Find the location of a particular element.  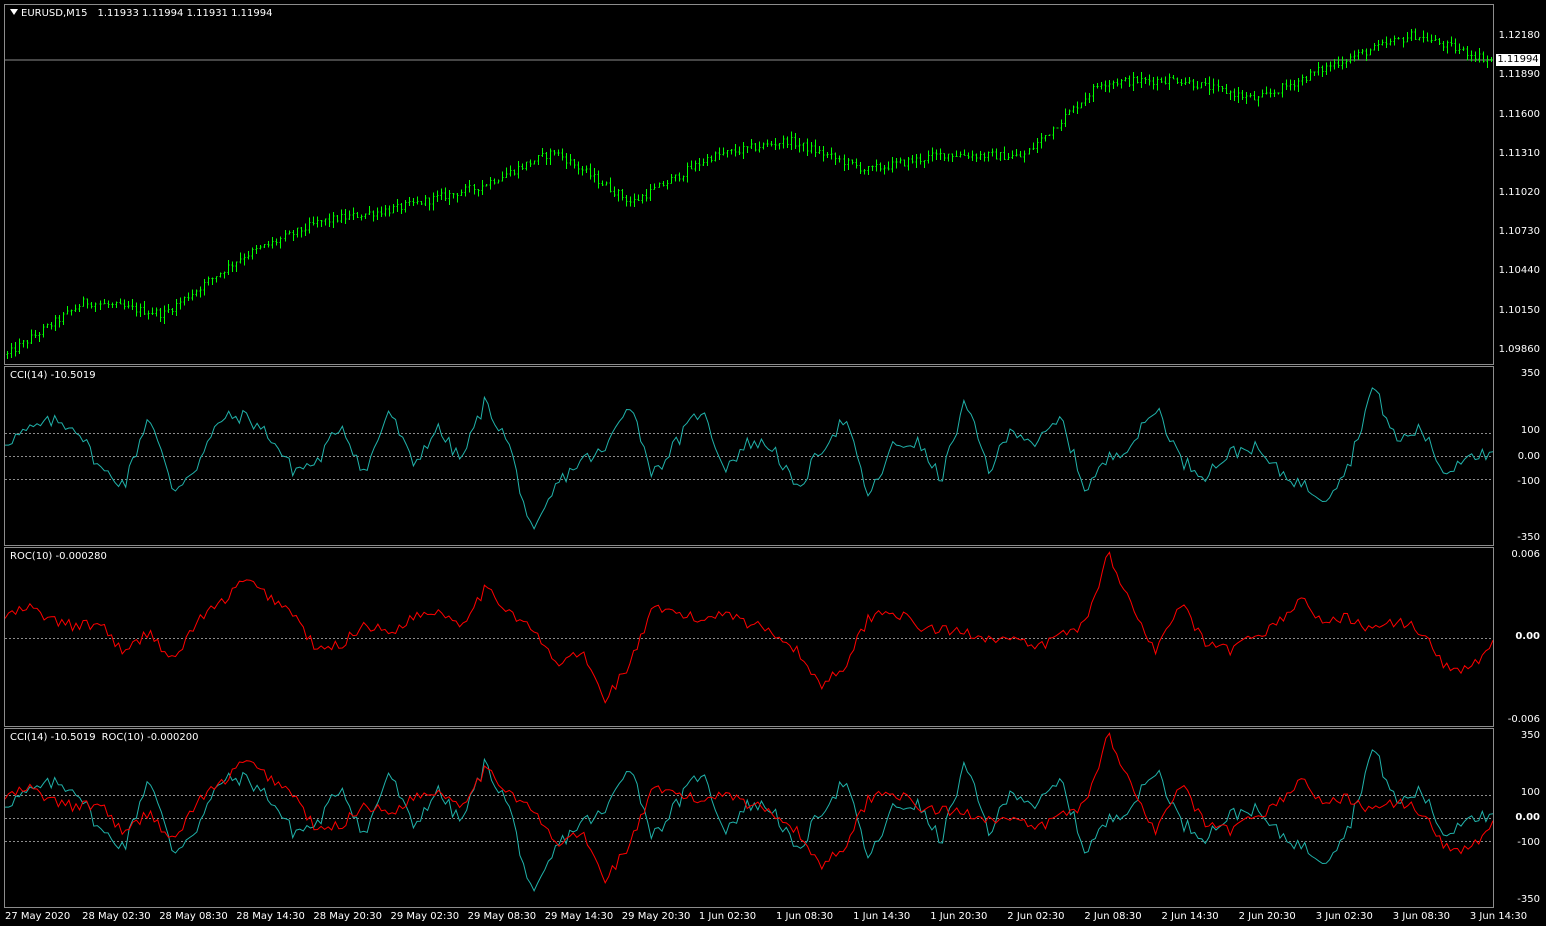

time-axis-label: 2 Jun 14:30 is located at coordinates (1190, 916).